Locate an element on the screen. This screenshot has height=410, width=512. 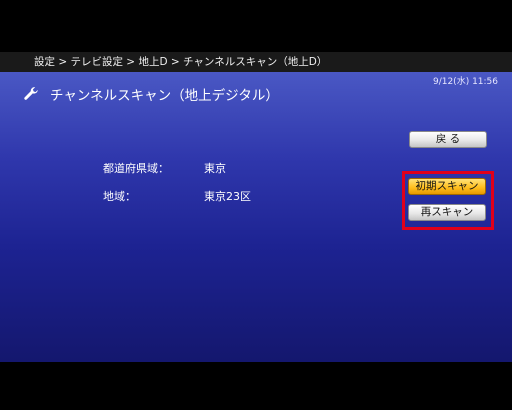
area-value: 東京23区 is located at coordinates (227, 196).